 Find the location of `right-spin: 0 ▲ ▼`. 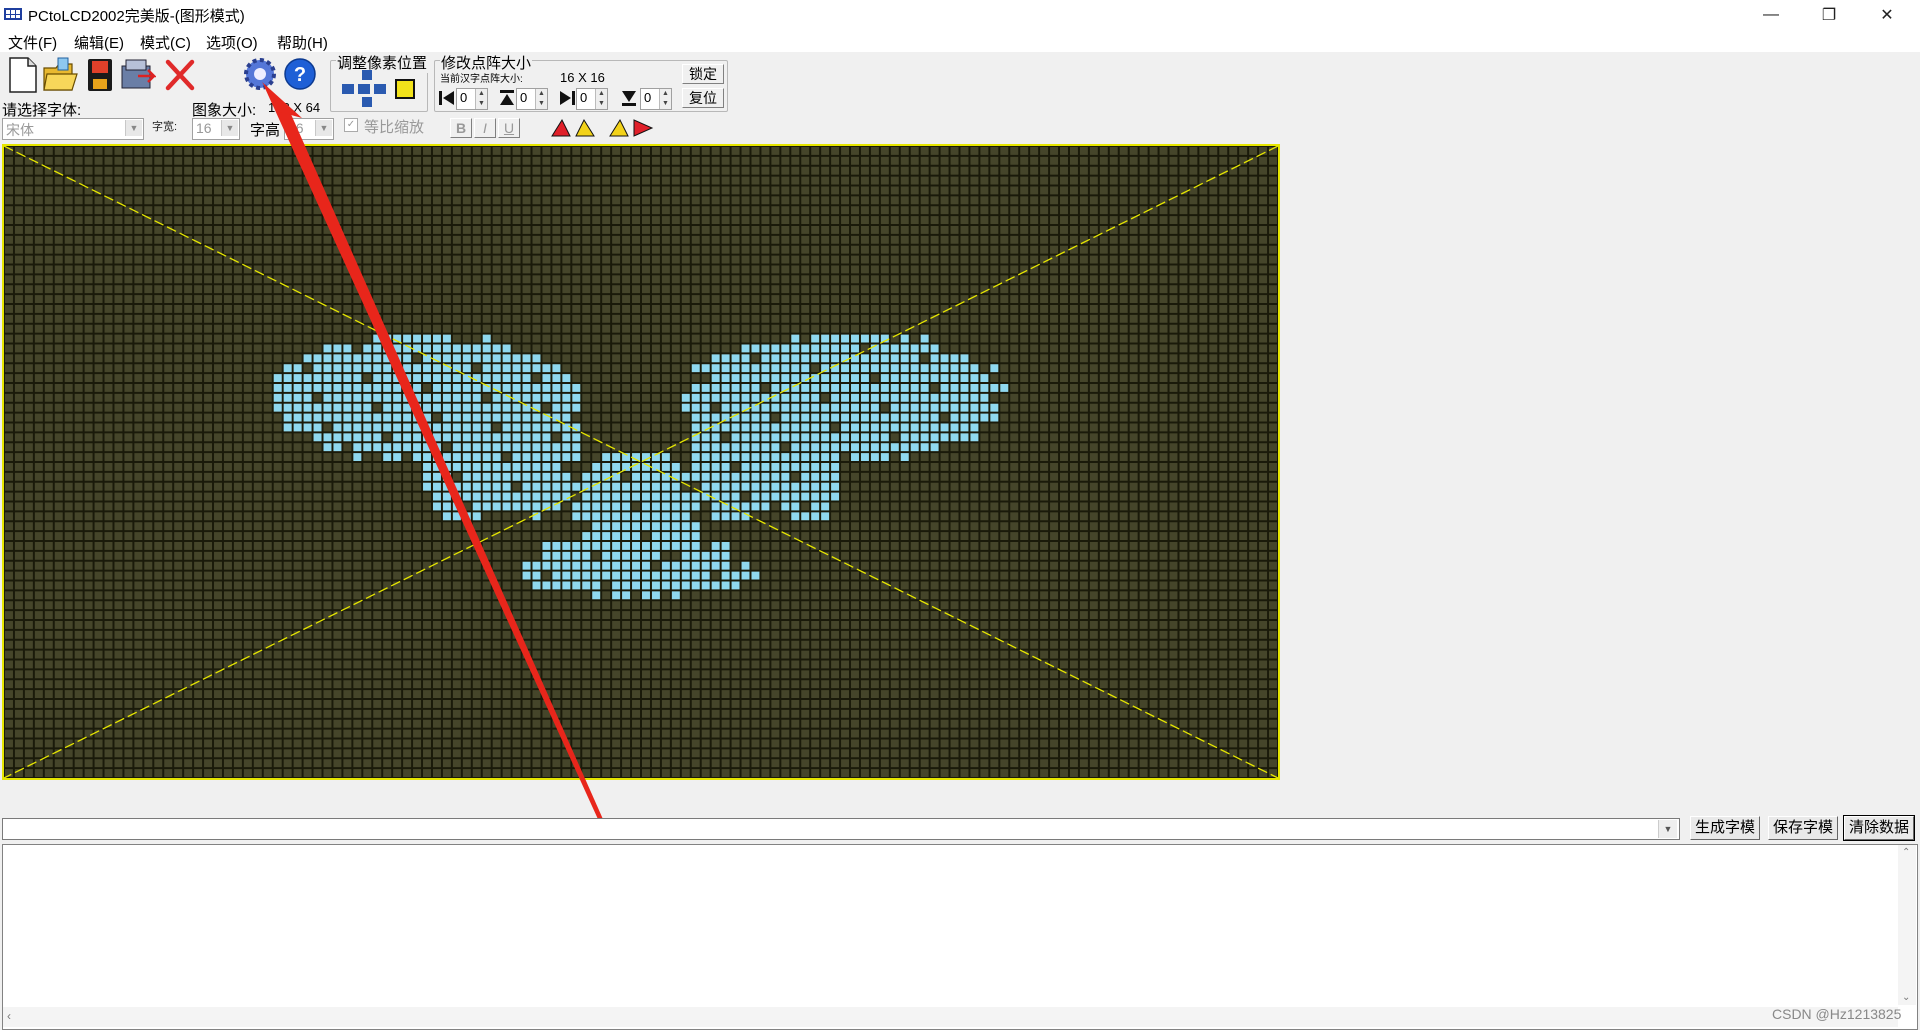

right-spin: 0 ▲ ▼ is located at coordinates (592, 99).